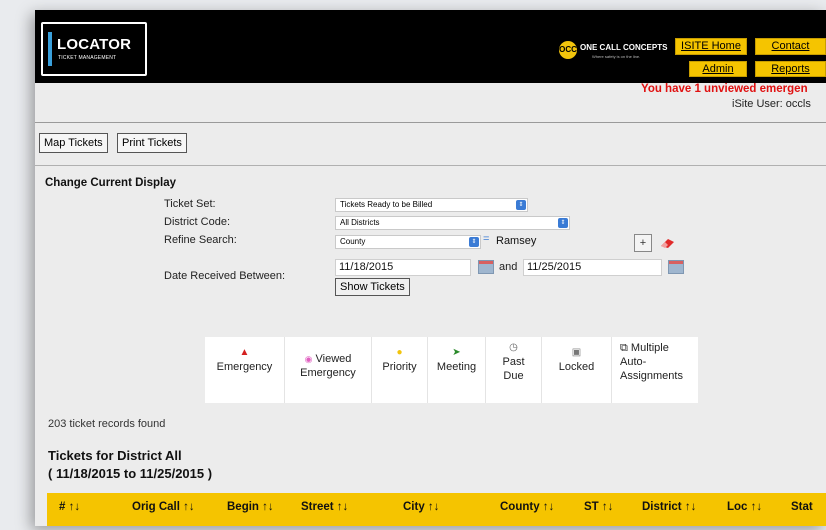 This screenshot has height=530, width=826. What do you see at coordinates (50, 49) in the screenshot?
I see `logo-stripe` at bounding box center [50, 49].